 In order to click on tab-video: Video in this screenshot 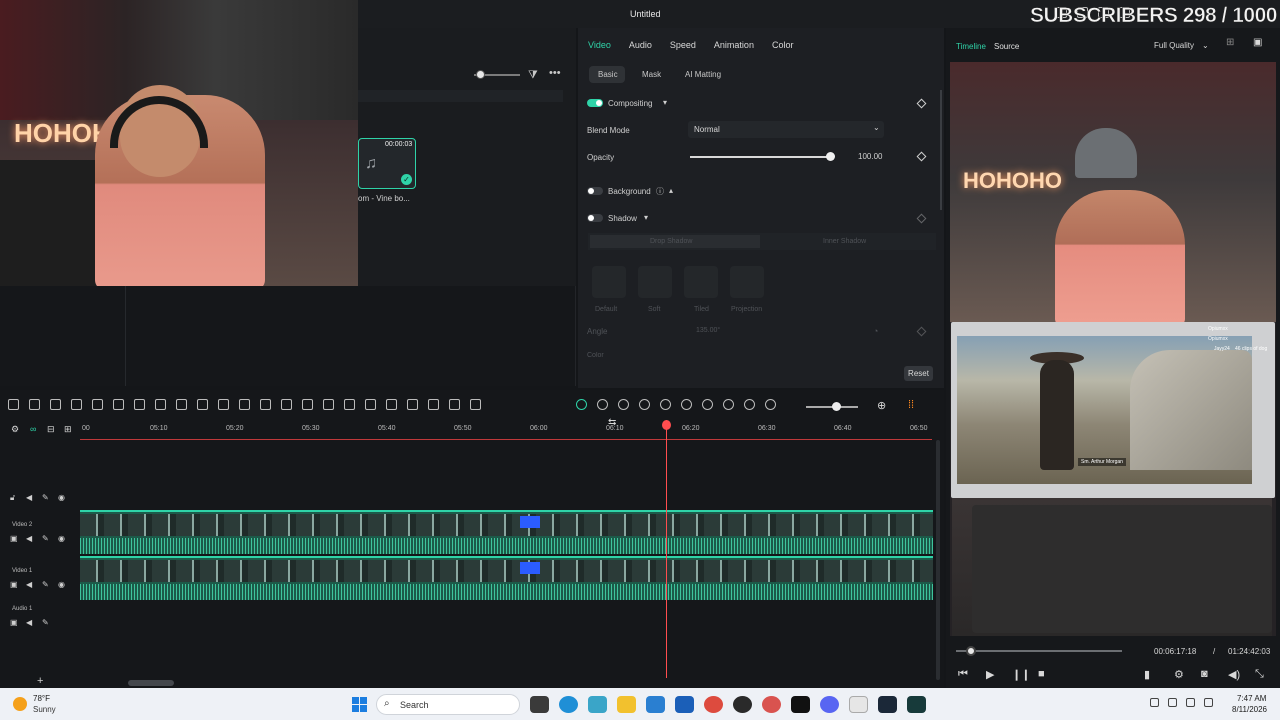, I will do `click(599, 45)`.